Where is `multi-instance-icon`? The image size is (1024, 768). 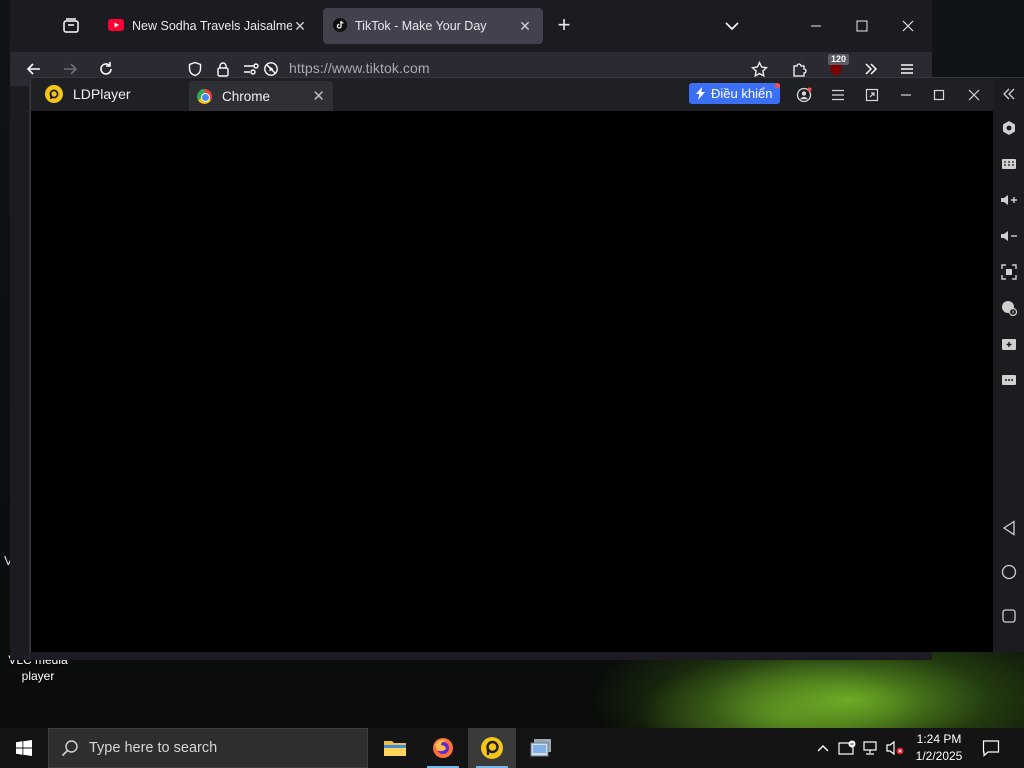
multi-instance-icon is located at coordinates (541, 748).